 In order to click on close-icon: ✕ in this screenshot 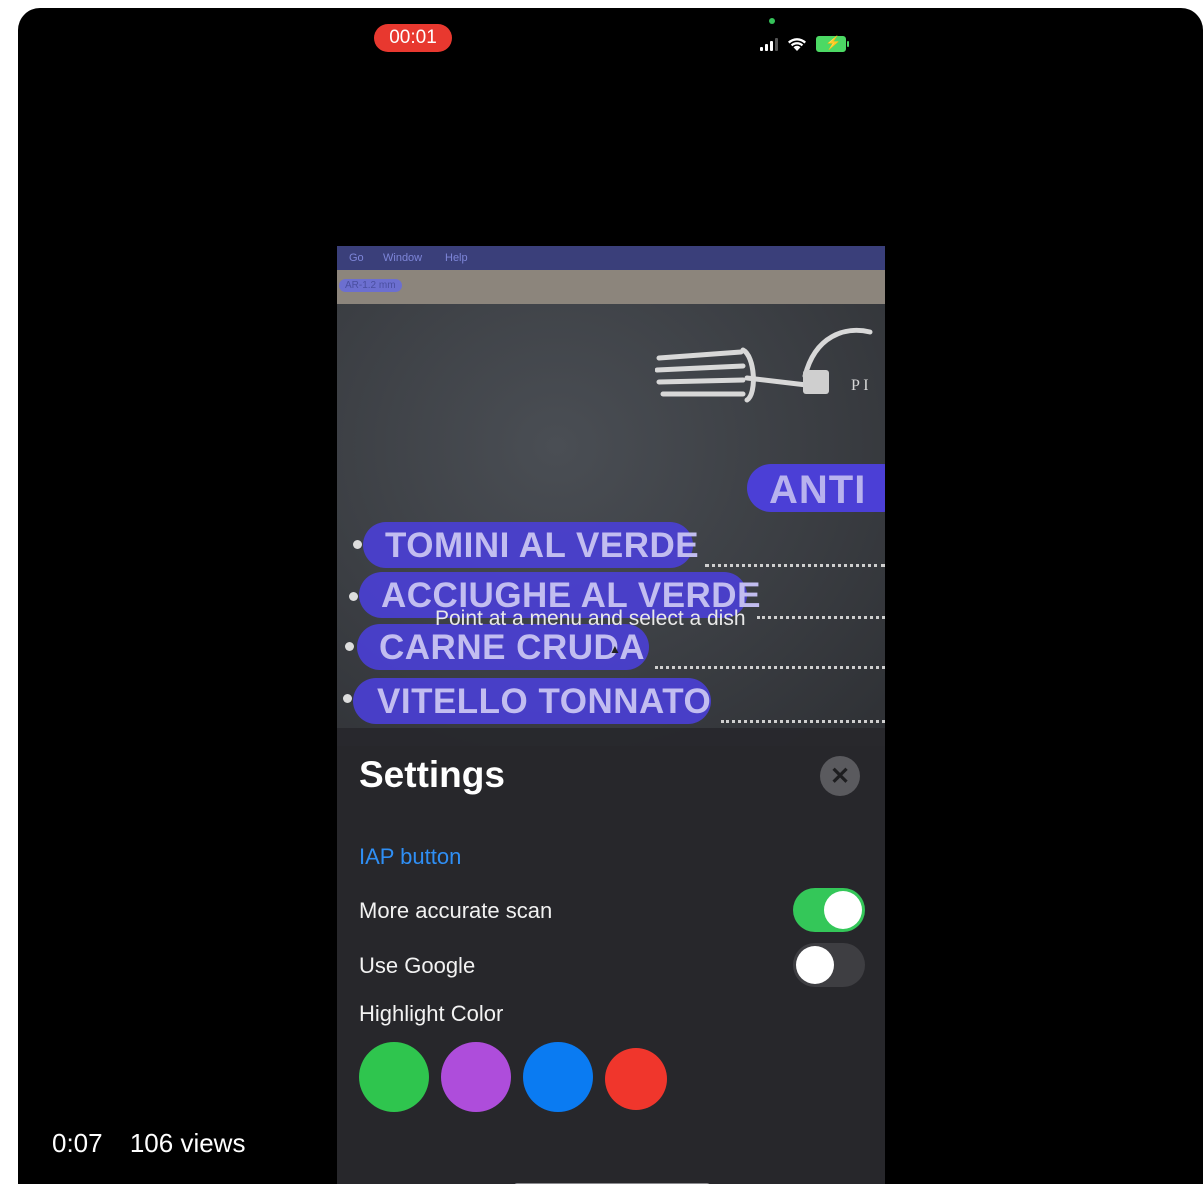, I will do `click(840, 776)`.